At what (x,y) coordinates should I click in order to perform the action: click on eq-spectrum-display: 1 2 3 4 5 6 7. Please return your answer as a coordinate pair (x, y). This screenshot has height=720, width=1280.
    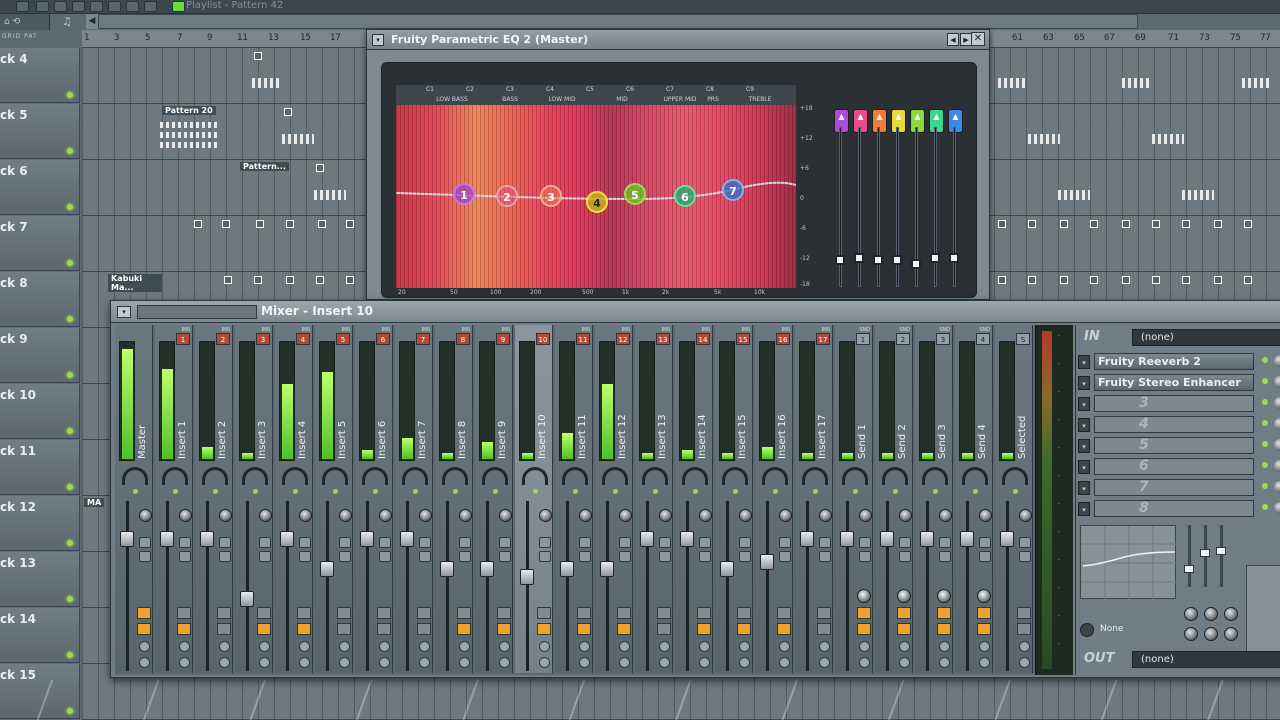
    Looking at the image, I should click on (596, 196).